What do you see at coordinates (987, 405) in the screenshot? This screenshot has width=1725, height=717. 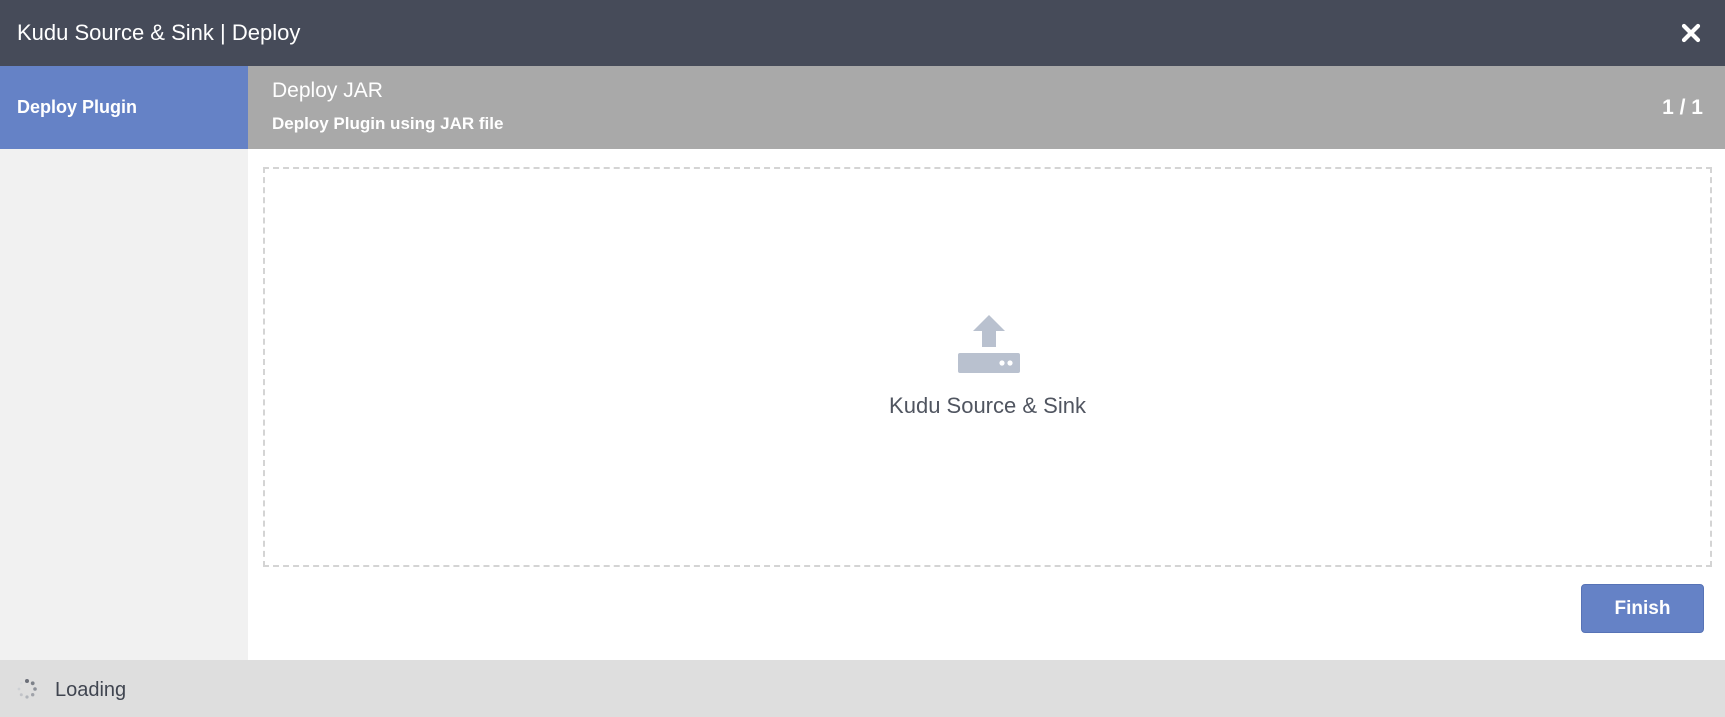 I see `dropzone-label: Kudu Source & Sink` at bounding box center [987, 405].